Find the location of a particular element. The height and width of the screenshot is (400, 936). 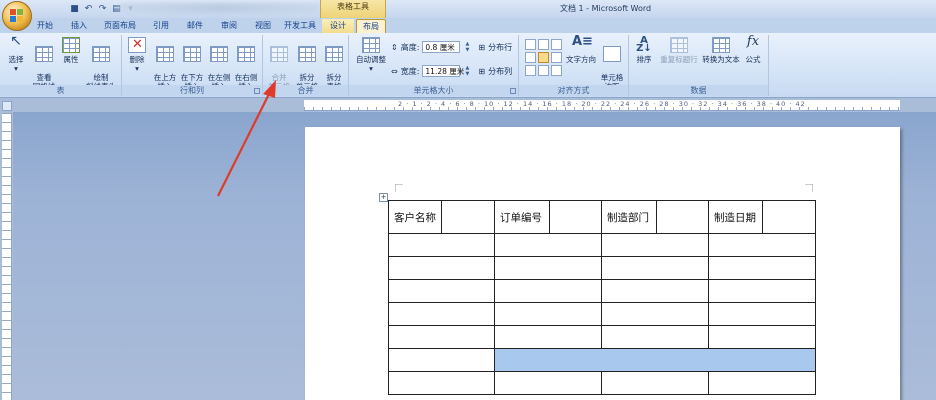

convert-to-text-button: 转换为文本 is located at coordinates (721, 50).